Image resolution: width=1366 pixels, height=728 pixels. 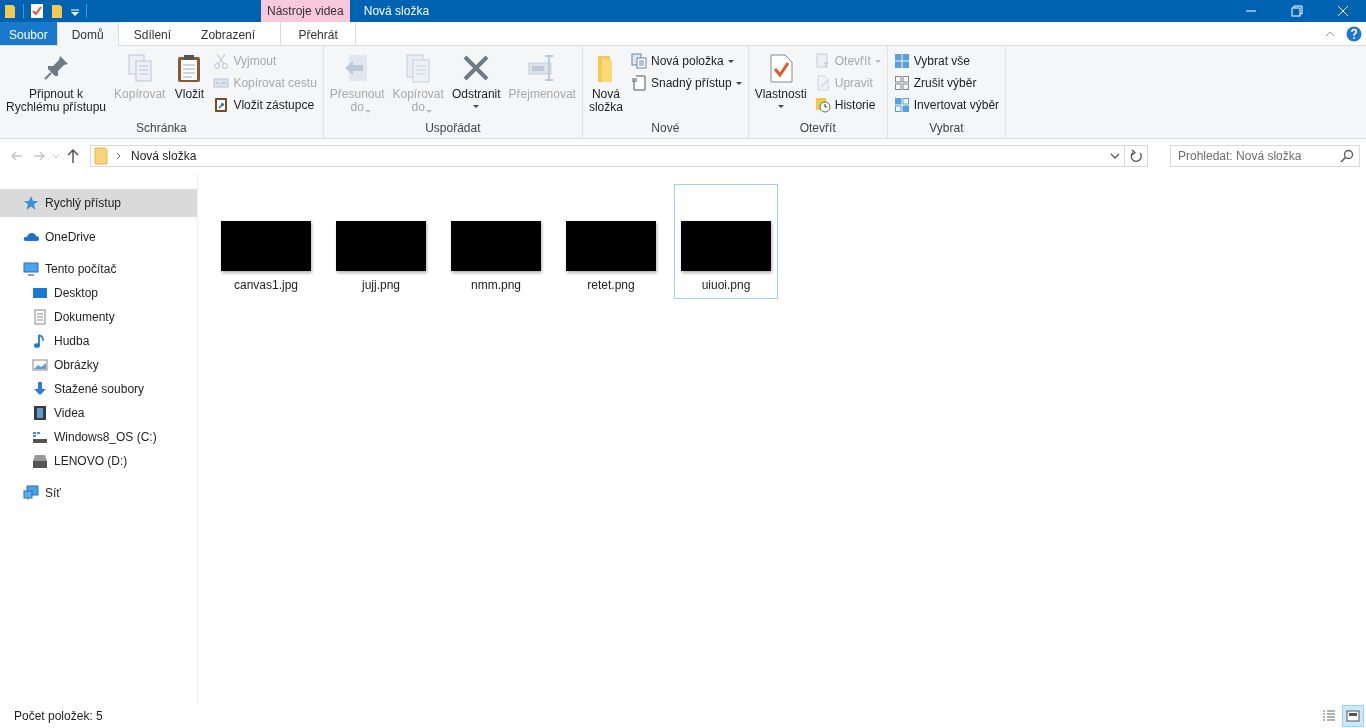 What do you see at coordinates (189, 85) in the screenshot?
I see `ribbon-button: Vložit` at bounding box center [189, 85].